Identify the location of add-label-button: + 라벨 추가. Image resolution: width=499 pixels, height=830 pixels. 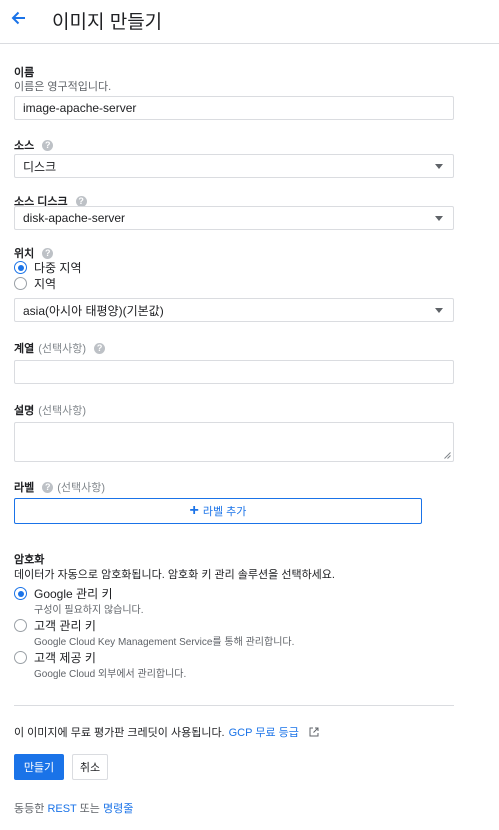
(218, 511).